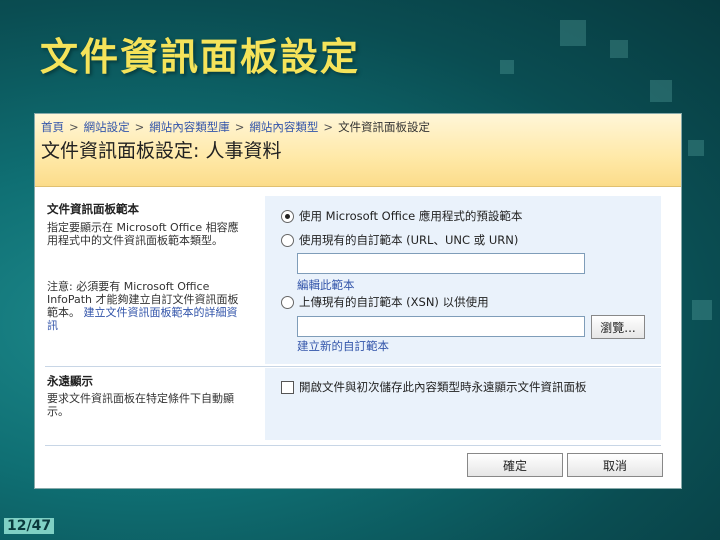  Describe the element at coordinates (287, 240) in the screenshot. I see `radio-existing-template` at that location.